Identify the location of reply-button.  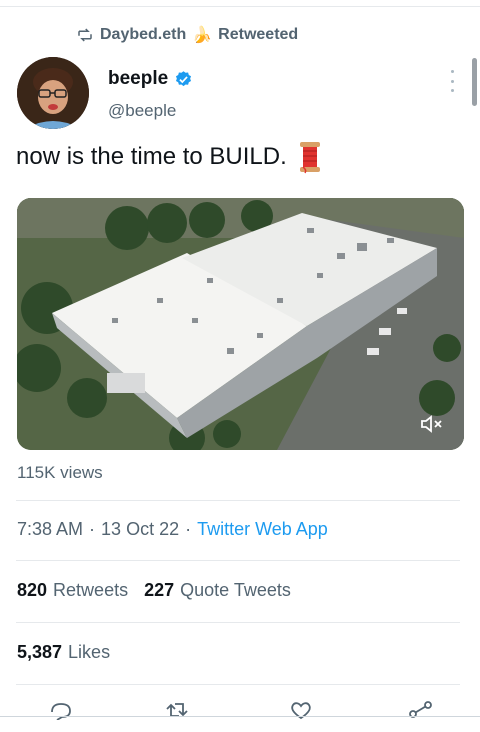
(61, 710).